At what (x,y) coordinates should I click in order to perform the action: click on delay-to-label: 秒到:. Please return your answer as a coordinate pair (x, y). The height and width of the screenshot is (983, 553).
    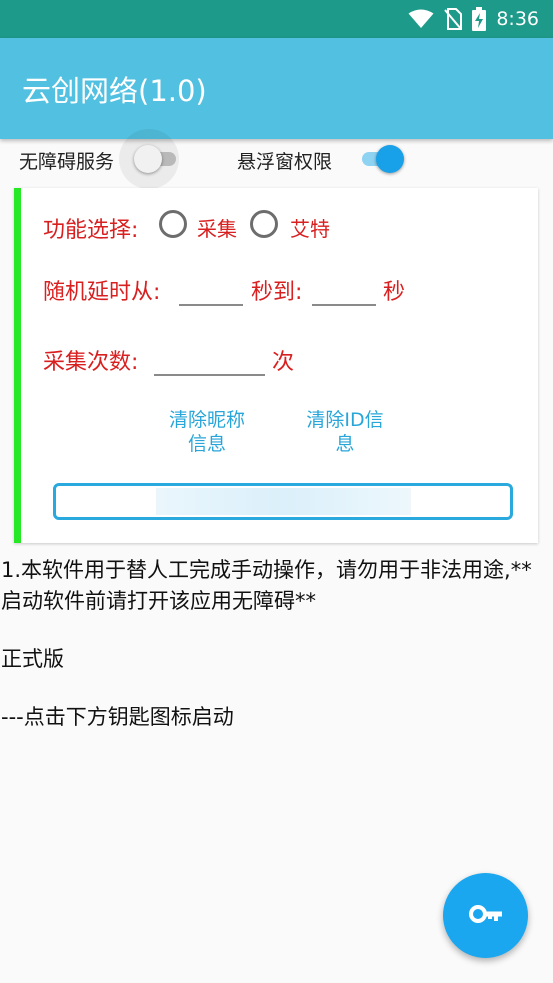
    Looking at the image, I should click on (277, 292).